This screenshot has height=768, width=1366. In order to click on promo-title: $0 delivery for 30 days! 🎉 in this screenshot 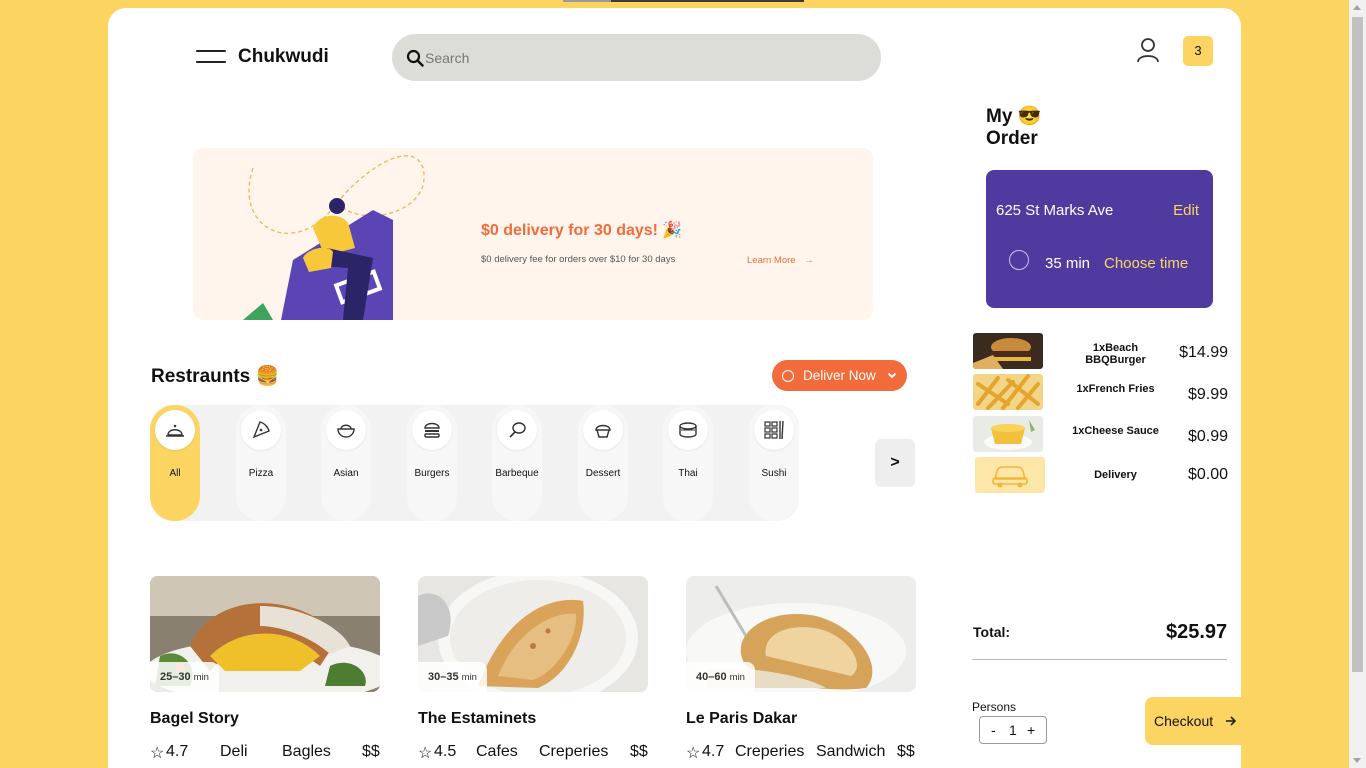, I will do `click(582, 230)`.